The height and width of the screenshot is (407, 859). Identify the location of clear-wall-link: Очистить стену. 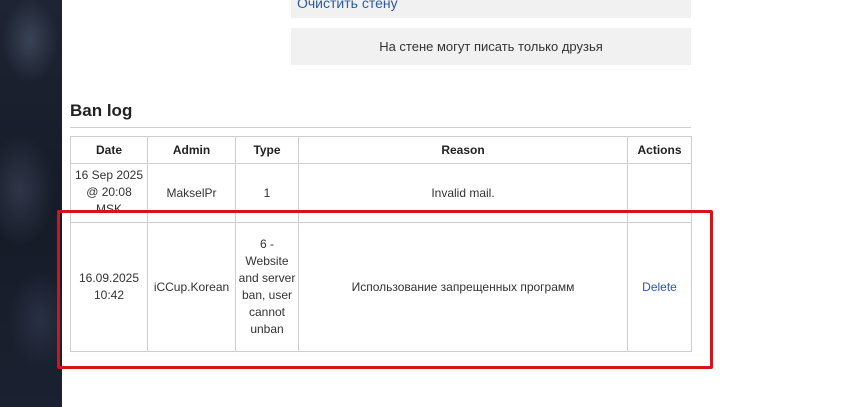
(347, 6).